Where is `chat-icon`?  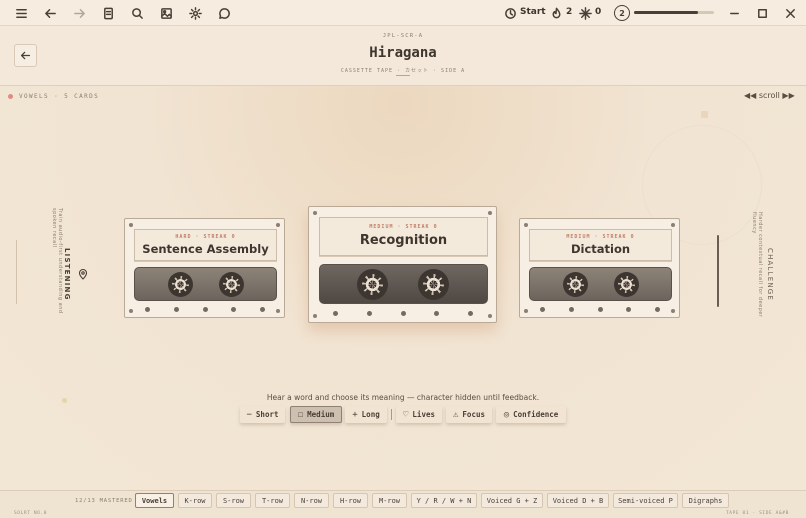
chat-icon is located at coordinates (224, 13).